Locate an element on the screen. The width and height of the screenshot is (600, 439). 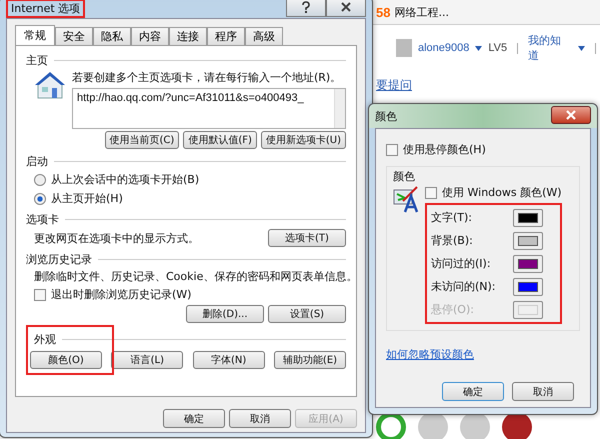
color-label: 背景(B): is located at coordinates (452, 240).